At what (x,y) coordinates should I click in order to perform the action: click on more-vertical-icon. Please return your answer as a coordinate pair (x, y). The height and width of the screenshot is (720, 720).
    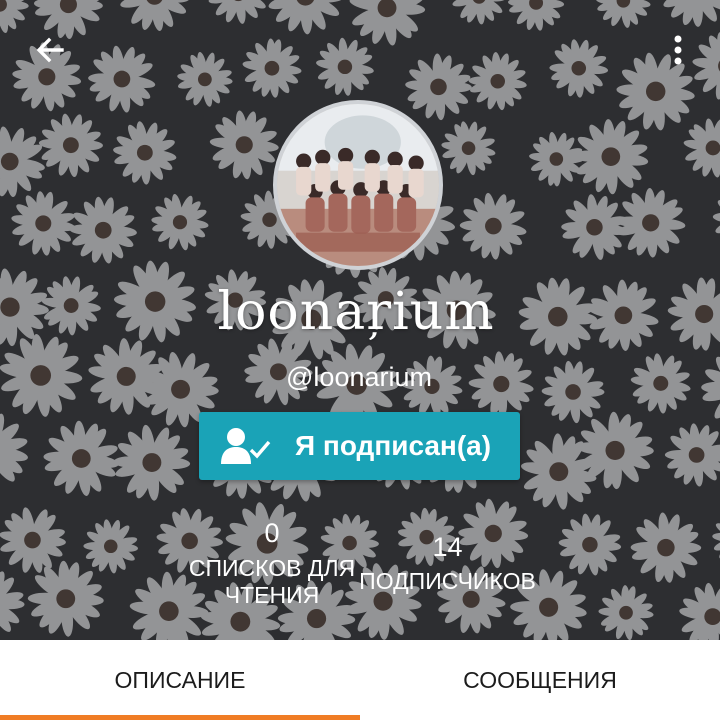
    Looking at the image, I should click on (678, 50).